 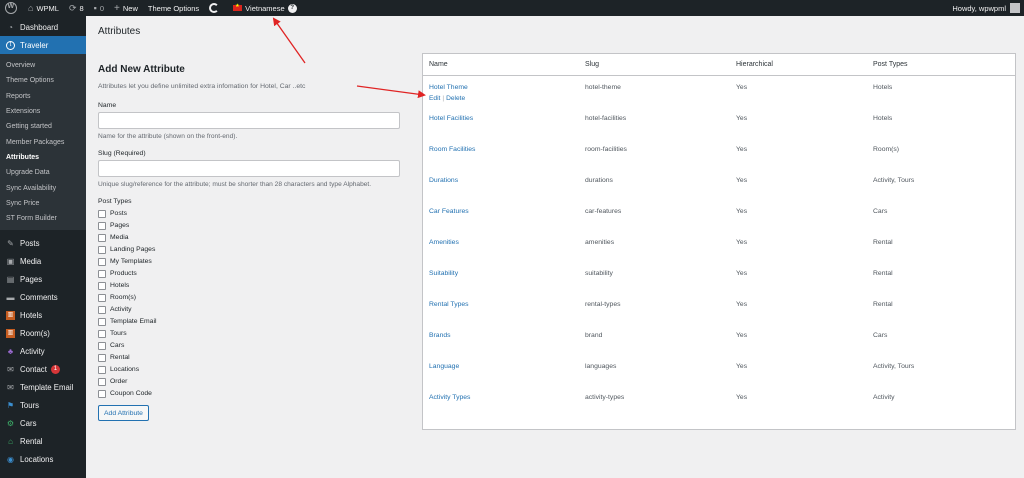 What do you see at coordinates (43, 243) in the screenshot?
I see `sidebar-item-posts: ✎ Posts` at bounding box center [43, 243].